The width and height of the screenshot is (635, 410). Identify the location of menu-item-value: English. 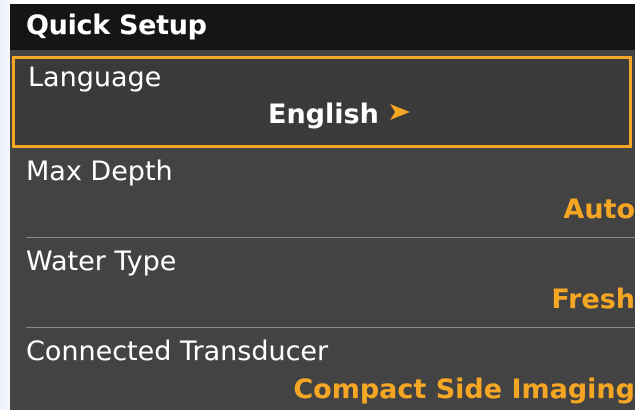
(323, 114).